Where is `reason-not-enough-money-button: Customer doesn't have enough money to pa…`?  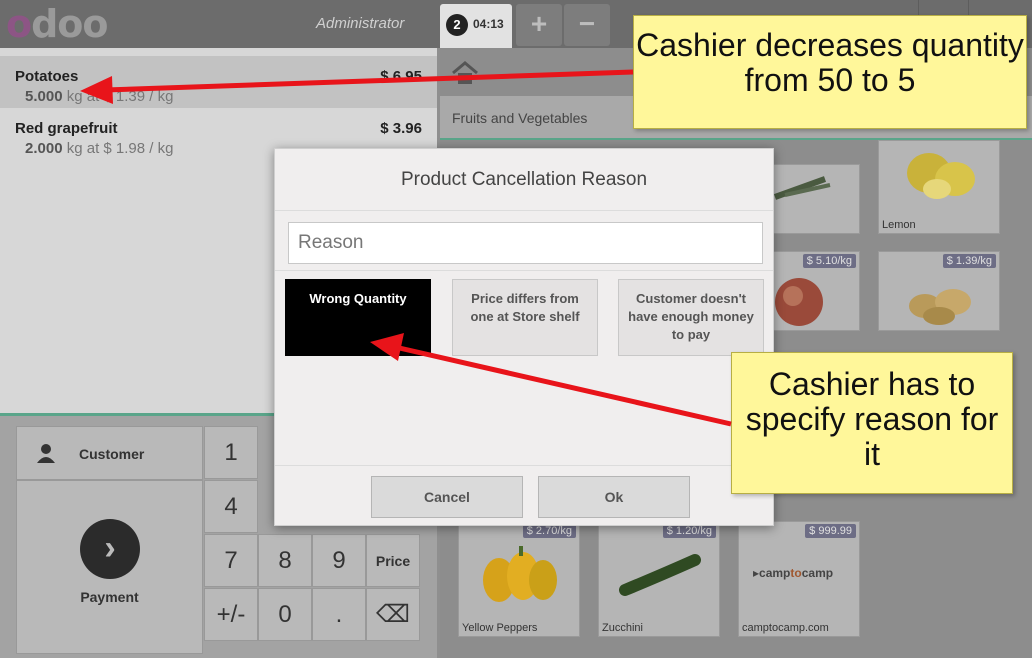 reason-not-enough-money-button: Customer doesn't have enough money to pa… is located at coordinates (691, 317).